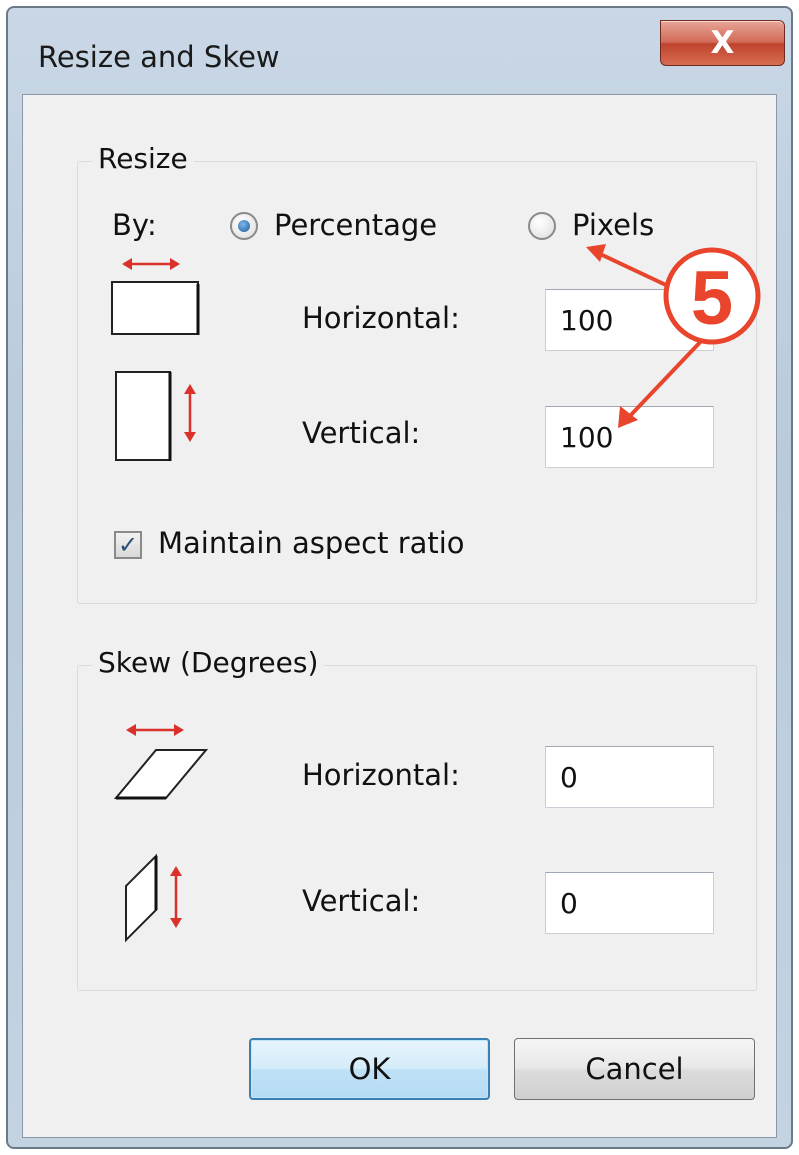 The height and width of the screenshot is (1155, 799). What do you see at coordinates (629, 437) in the screenshot?
I see `resize-vertical-input` at bounding box center [629, 437].